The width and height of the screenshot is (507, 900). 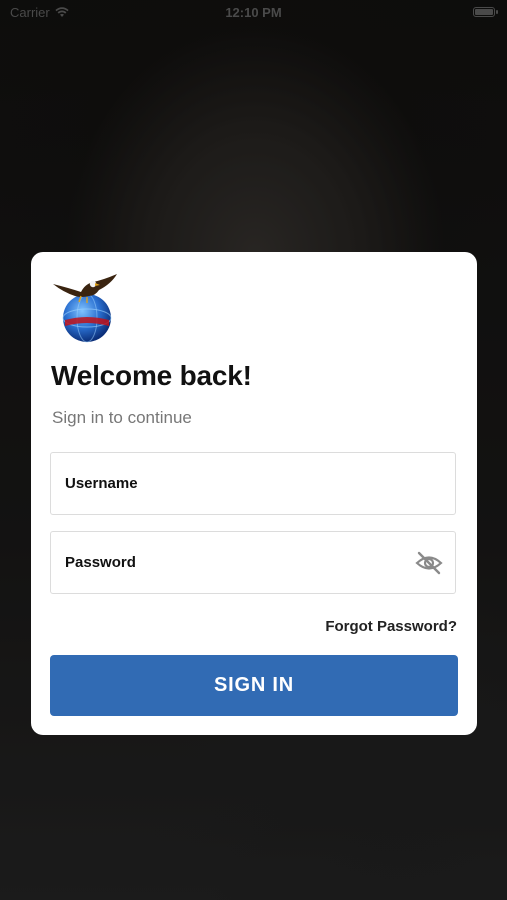 I want to click on status-bar: Carrier 12:10 PM, so click(x=253, y=13).